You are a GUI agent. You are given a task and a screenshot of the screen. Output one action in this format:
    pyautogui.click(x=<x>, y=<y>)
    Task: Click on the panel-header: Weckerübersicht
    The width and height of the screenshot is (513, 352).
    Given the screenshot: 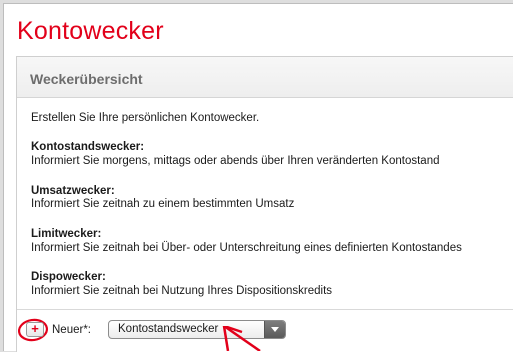 What is the action you would take?
    pyautogui.click(x=265, y=77)
    